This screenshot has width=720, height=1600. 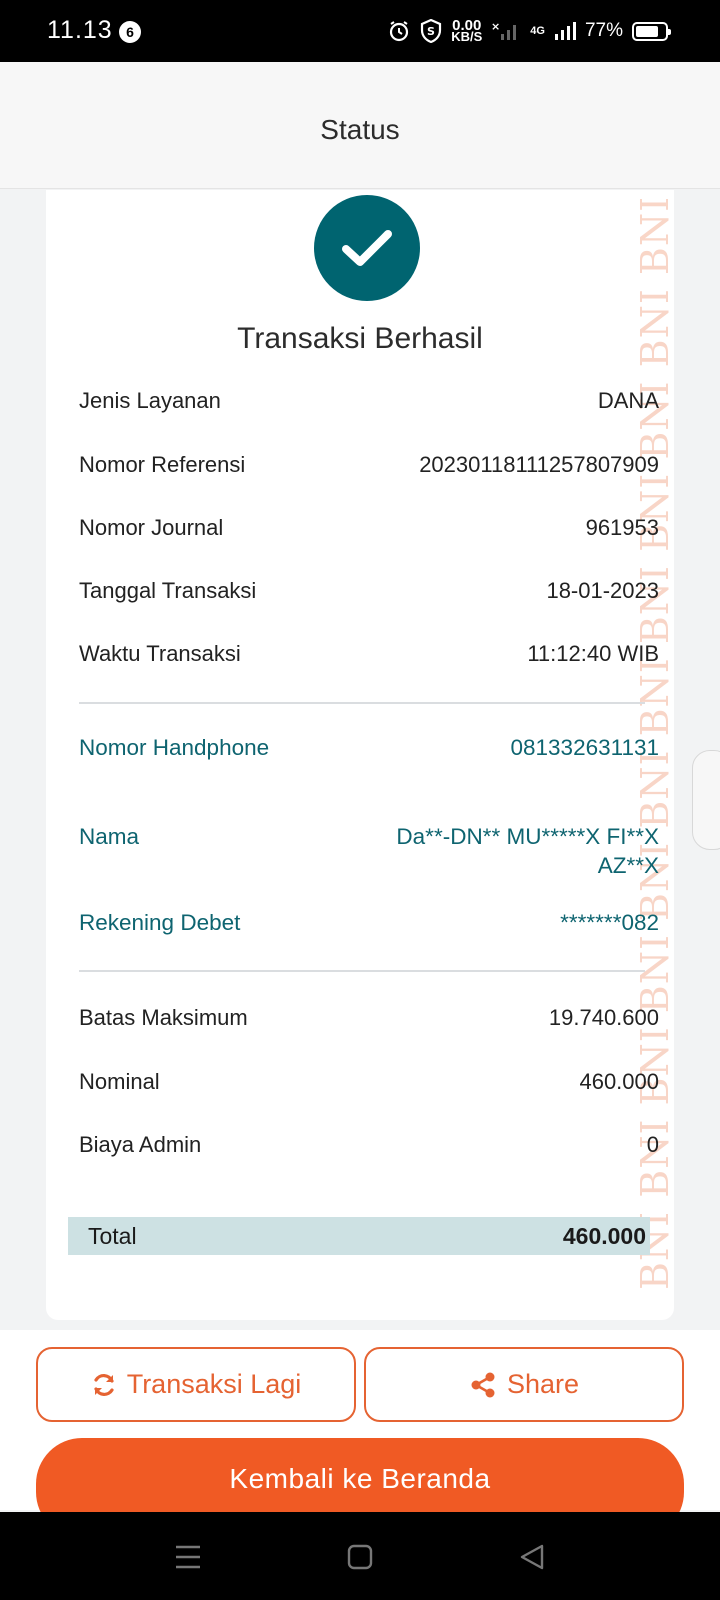 What do you see at coordinates (651, 31) in the screenshot?
I see `battery-icon` at bounding box center [651, 31].